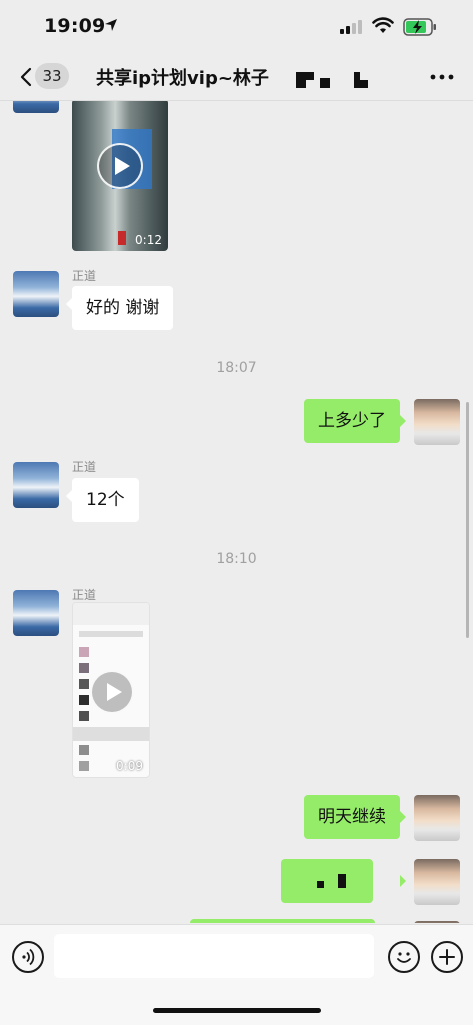 The width and height of the screenshot is (473, 1025). What do you see at coordinates (467, 520) in the screenshot?
I see `scrollbar` at bounding box center [467, 520].